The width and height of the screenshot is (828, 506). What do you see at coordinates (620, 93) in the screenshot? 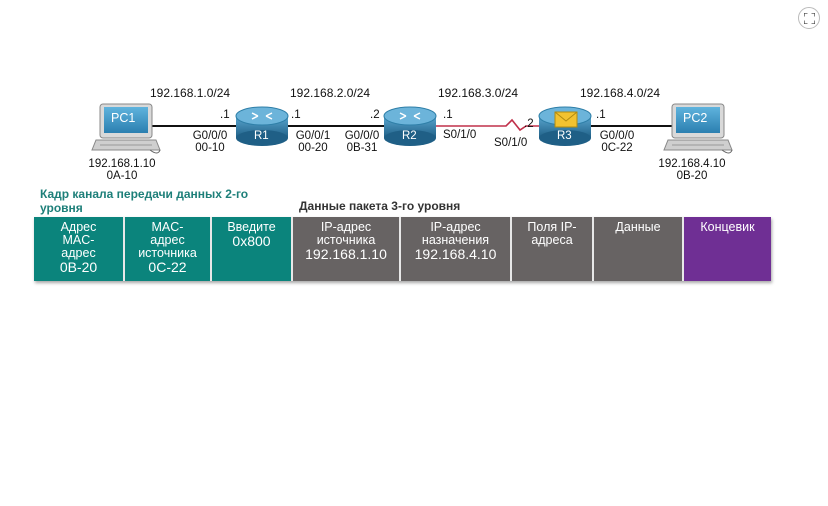
I see `network-4-label: 192.168.4.0/24` at bounding box center [620, 93].